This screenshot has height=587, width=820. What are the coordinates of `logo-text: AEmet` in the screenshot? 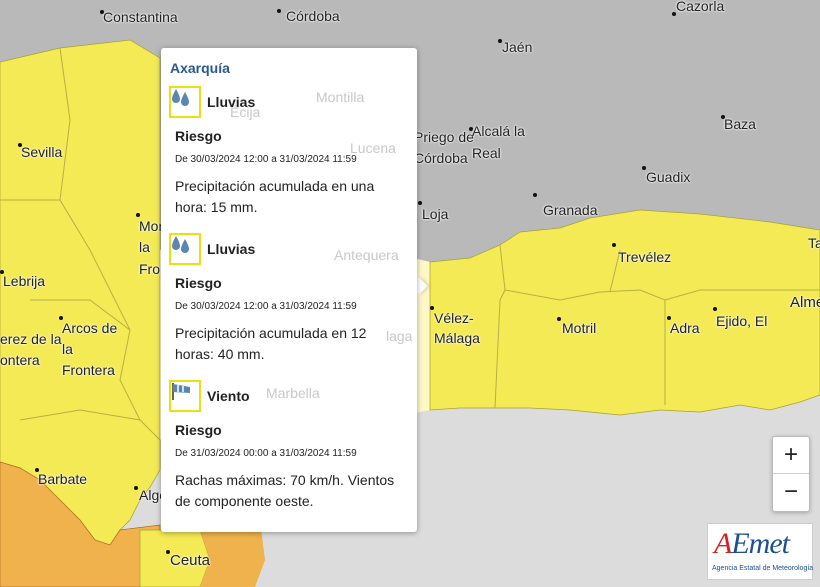 It's located at (752, 543).